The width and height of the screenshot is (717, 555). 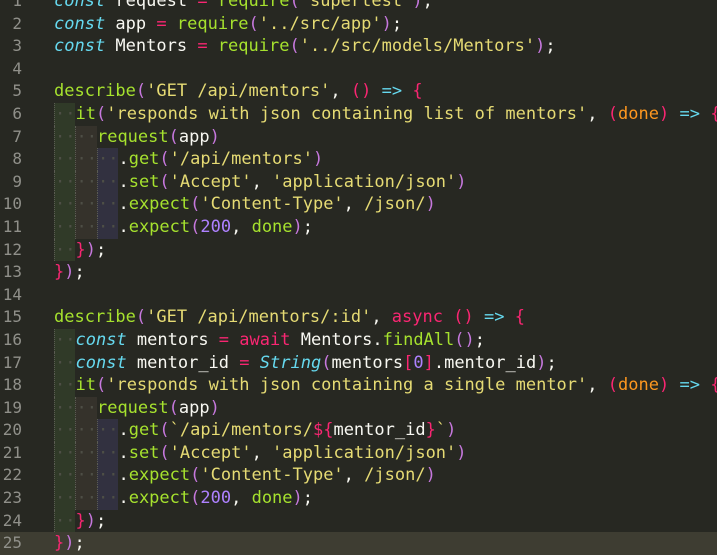 I want to click on line-number: 10, so click(x=12, y=204).